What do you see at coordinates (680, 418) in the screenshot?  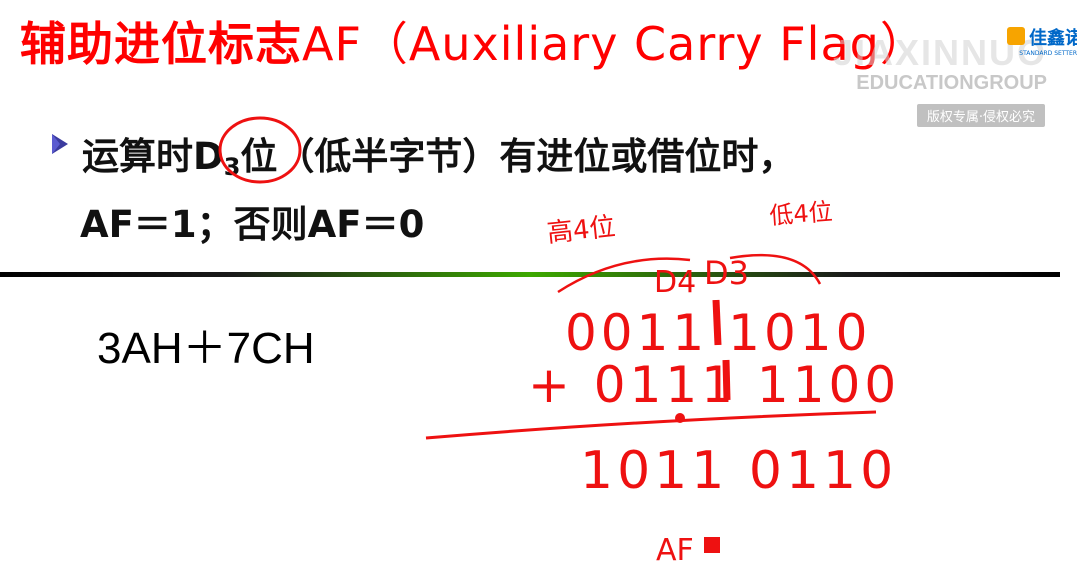 I see `carry-dot` at bounding box center [680, 418].